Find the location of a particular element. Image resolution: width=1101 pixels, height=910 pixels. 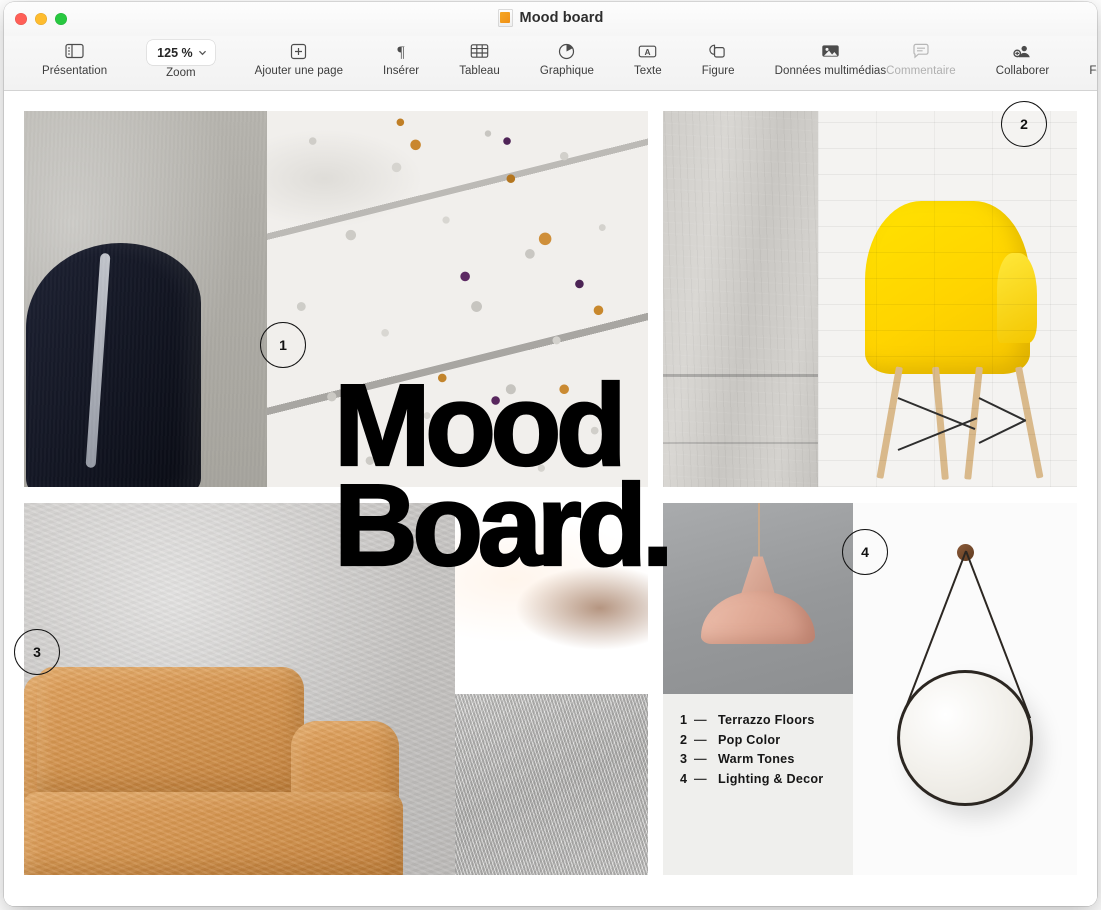

toolbar-button-comment: Commentaire is located at coordinates (921, 56).